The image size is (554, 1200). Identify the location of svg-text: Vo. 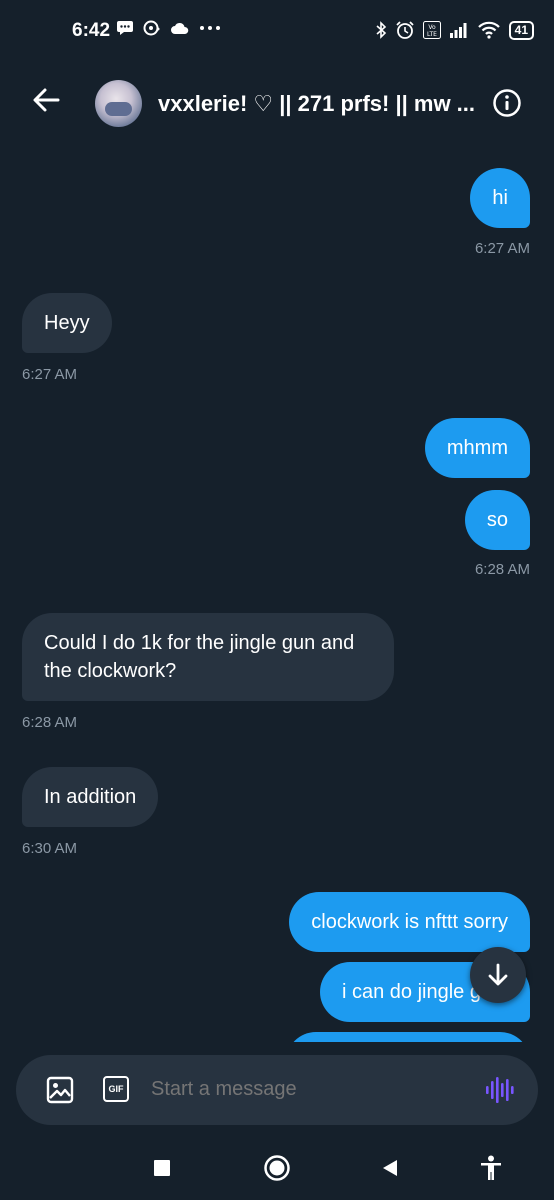
(432, 27).